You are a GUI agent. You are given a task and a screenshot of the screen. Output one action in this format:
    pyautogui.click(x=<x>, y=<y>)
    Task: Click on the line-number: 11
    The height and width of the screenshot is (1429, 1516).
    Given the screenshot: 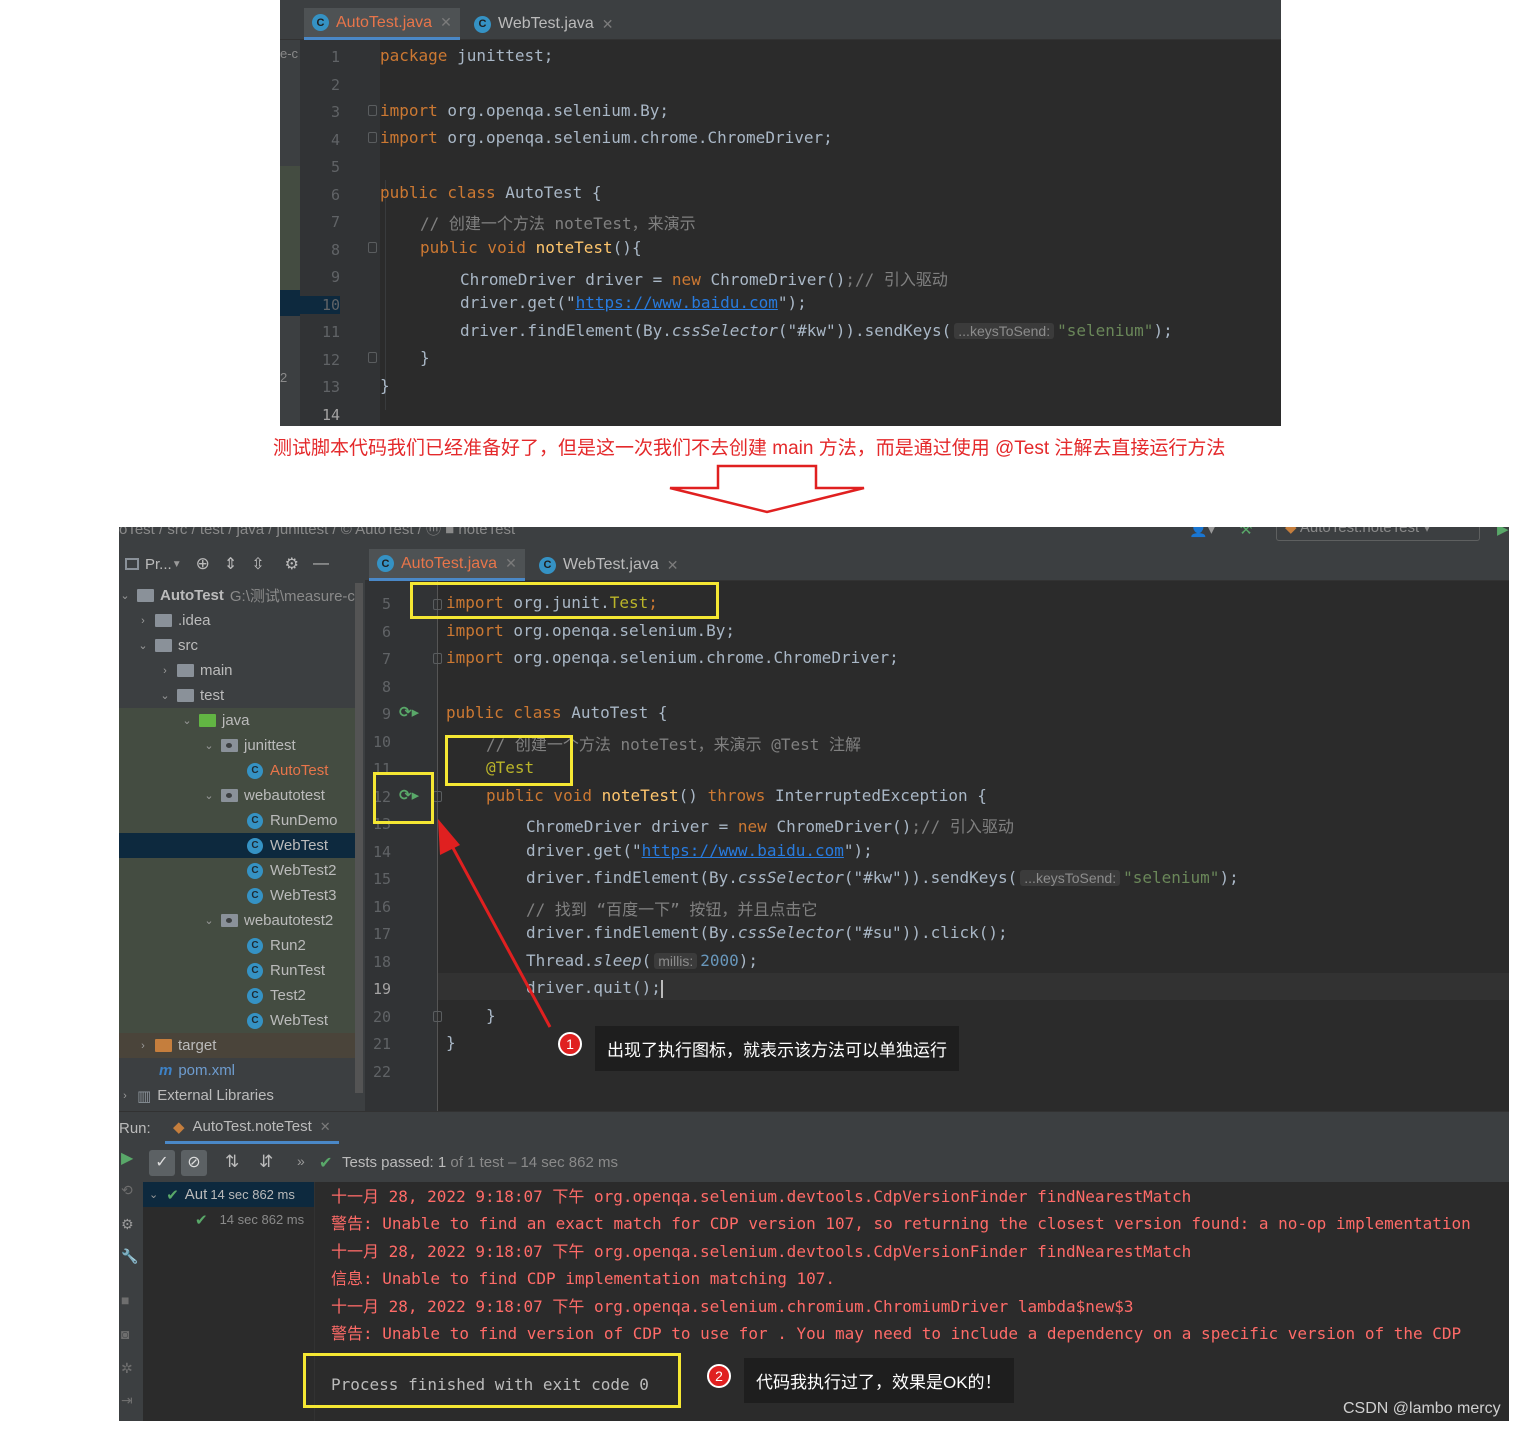 What is the action you would take?
    pyautogui.click(x=330, y=332)
    